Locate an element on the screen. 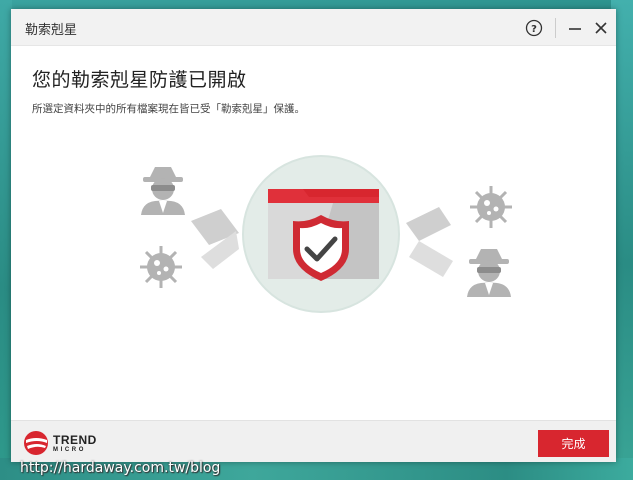  minimize-icon is located at coordinates (575, 29).